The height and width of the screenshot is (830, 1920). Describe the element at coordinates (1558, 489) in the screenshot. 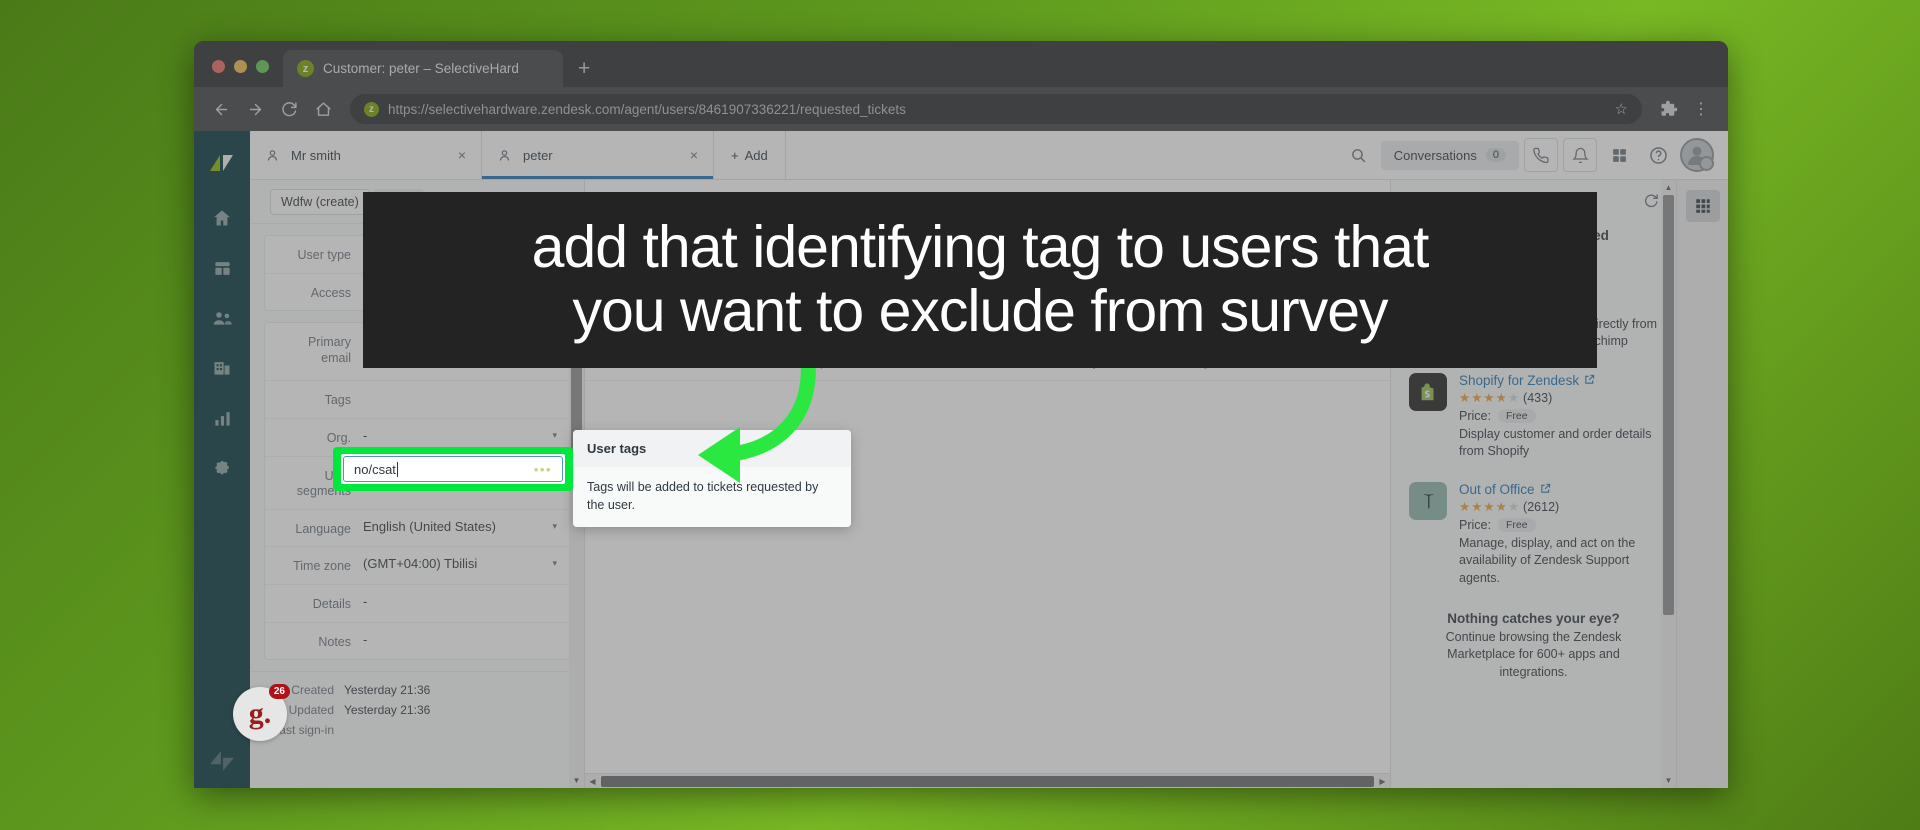

I see `app-link-out-of-office: Out of Office` at that location.